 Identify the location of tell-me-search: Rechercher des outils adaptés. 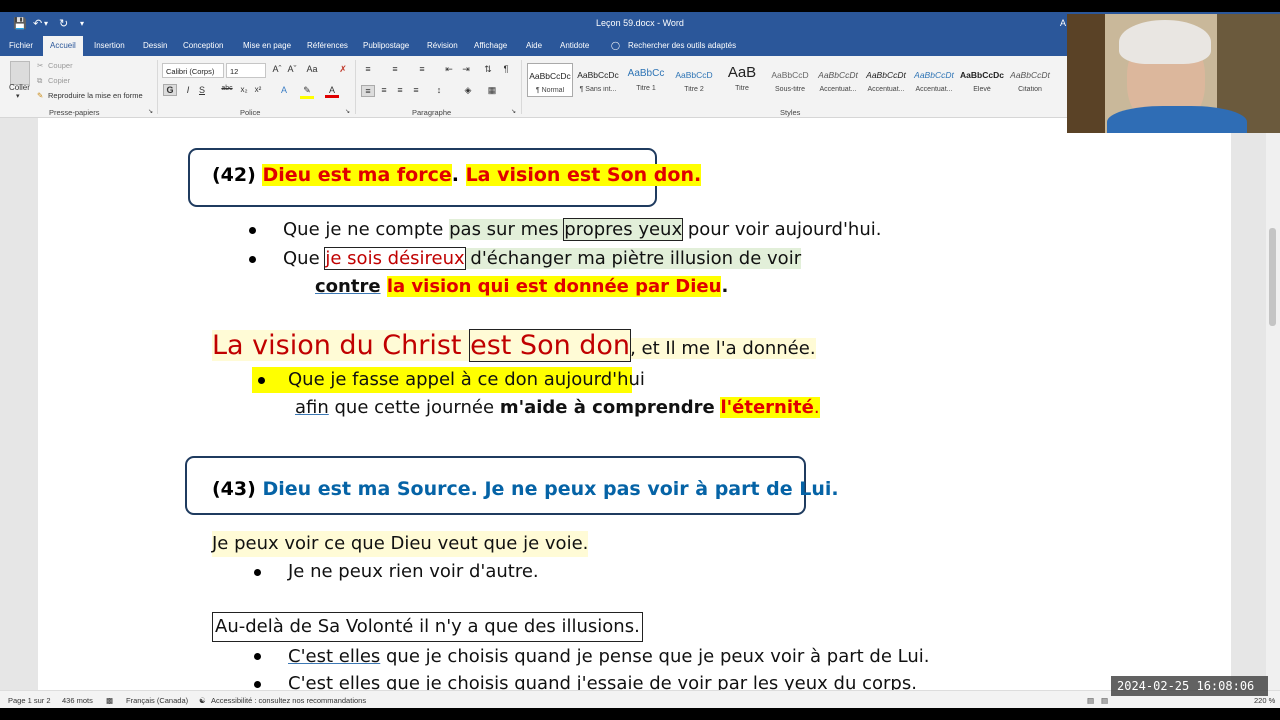
(682, 45).